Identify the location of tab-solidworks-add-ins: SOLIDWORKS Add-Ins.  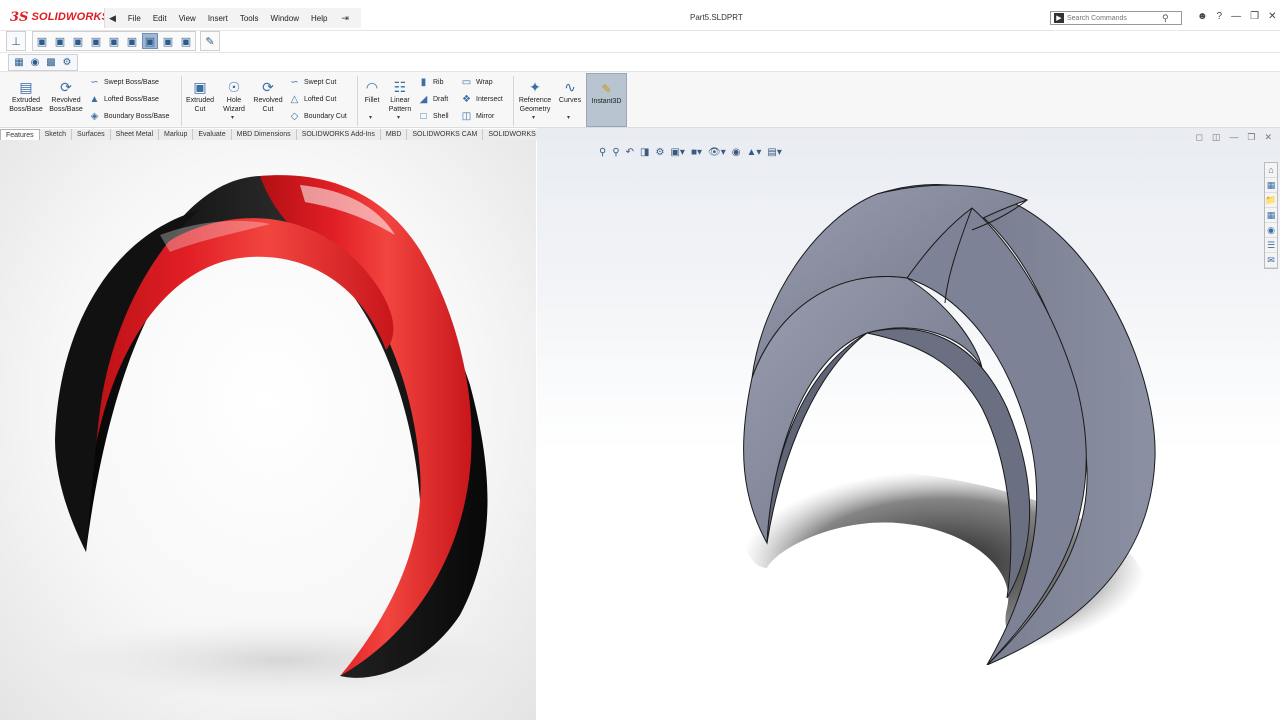
(338, 134).